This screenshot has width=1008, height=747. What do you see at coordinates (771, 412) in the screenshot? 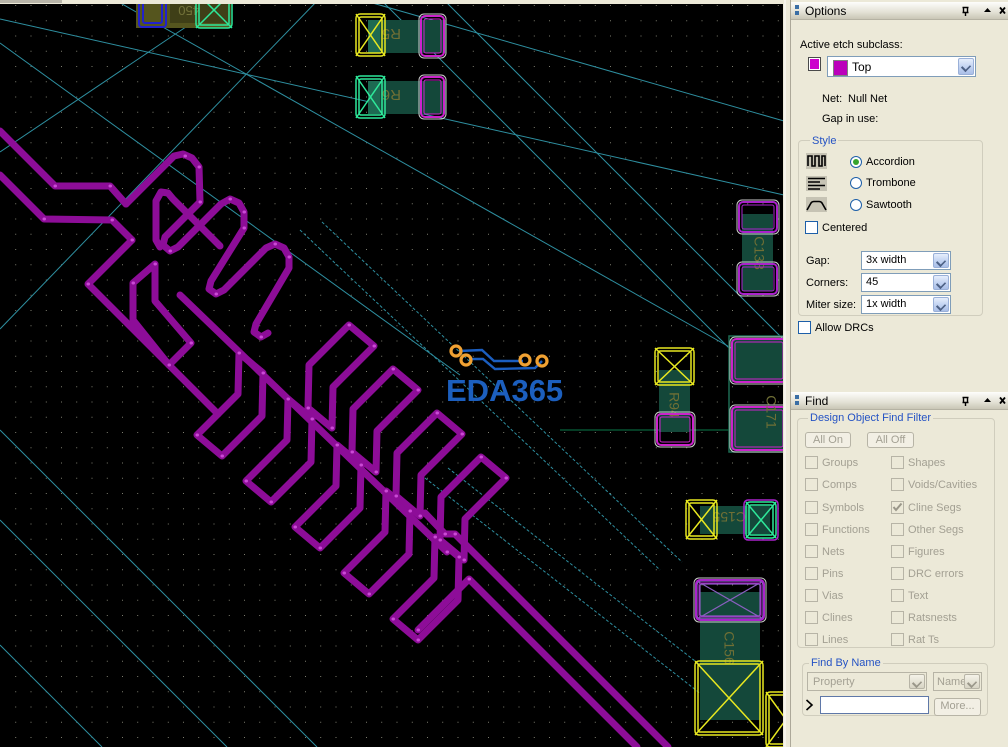
I see `svg-text: C171` at bounding box center [771, 412].